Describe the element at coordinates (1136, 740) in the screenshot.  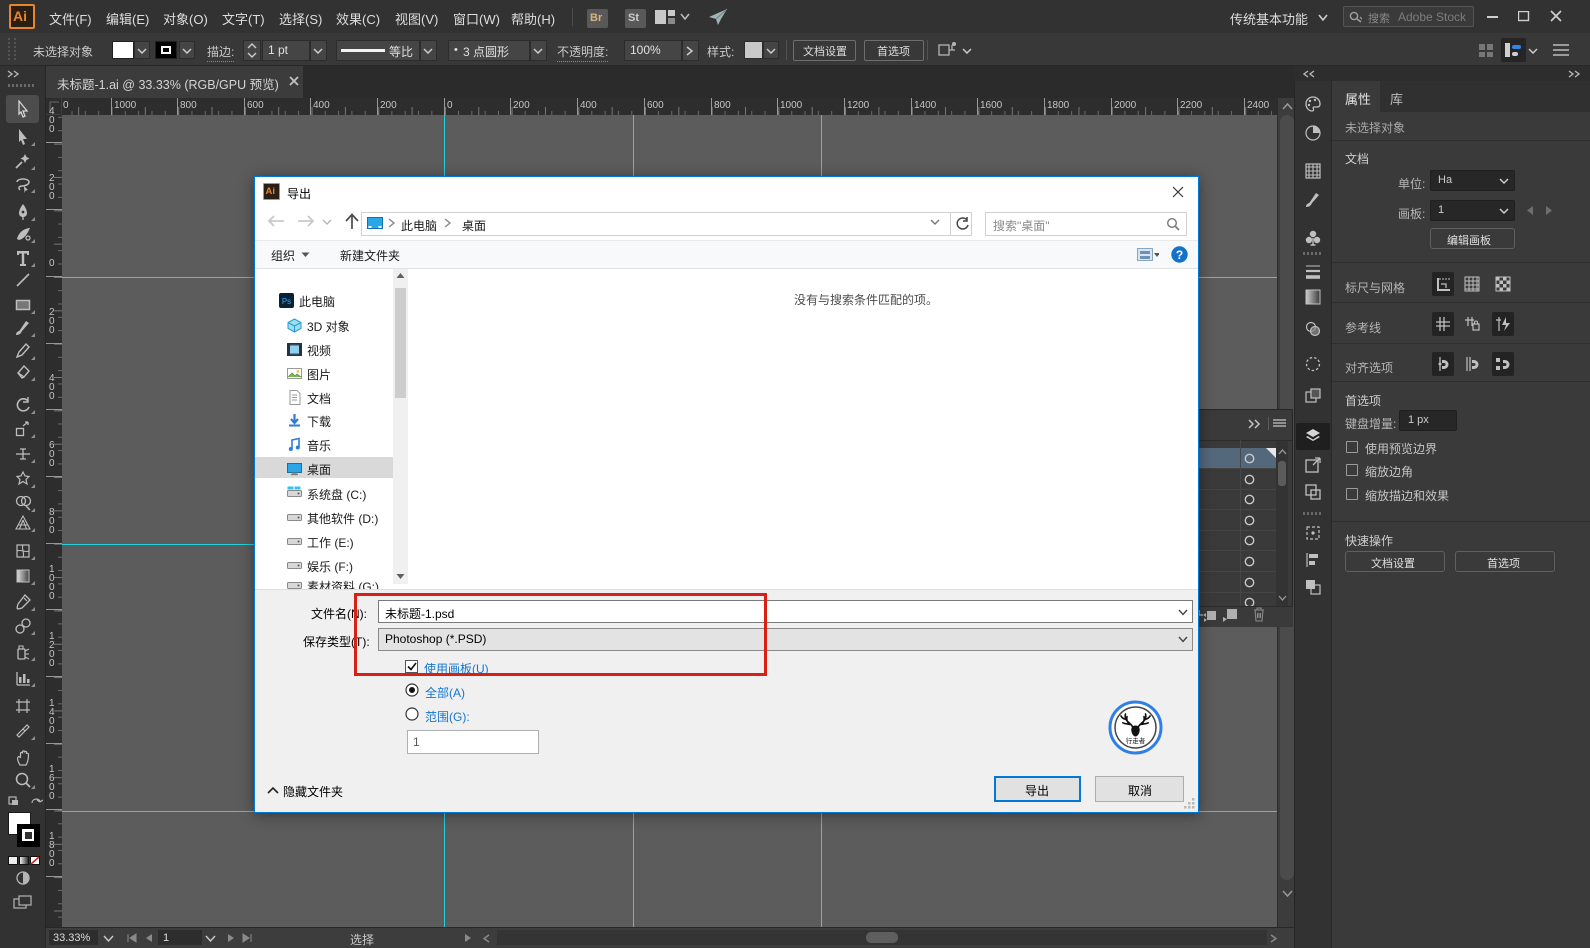
I see `svg-text: 行走者` at that location.